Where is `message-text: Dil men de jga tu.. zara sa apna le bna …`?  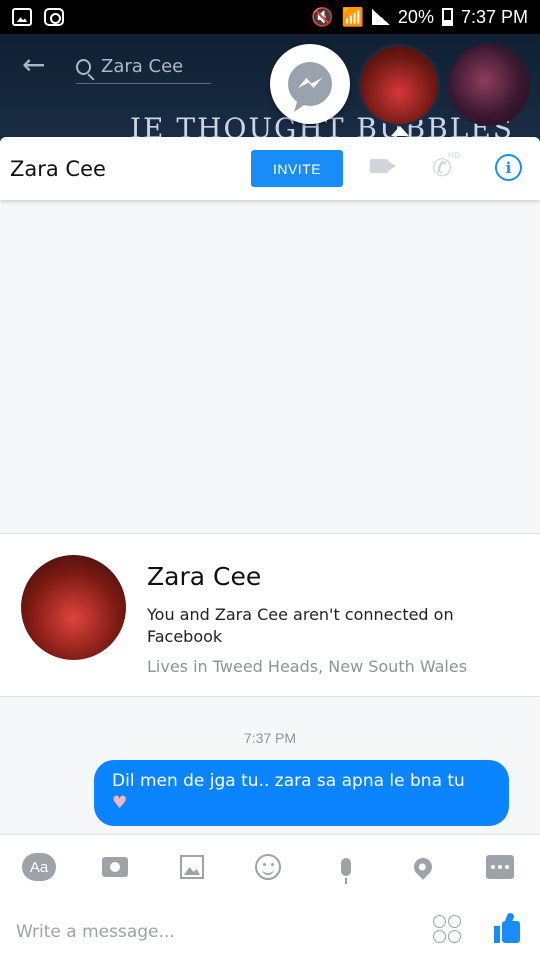
message-text: Dil men de jga tu.. zara sa apna le bna … is located at coordinates (288, 781).